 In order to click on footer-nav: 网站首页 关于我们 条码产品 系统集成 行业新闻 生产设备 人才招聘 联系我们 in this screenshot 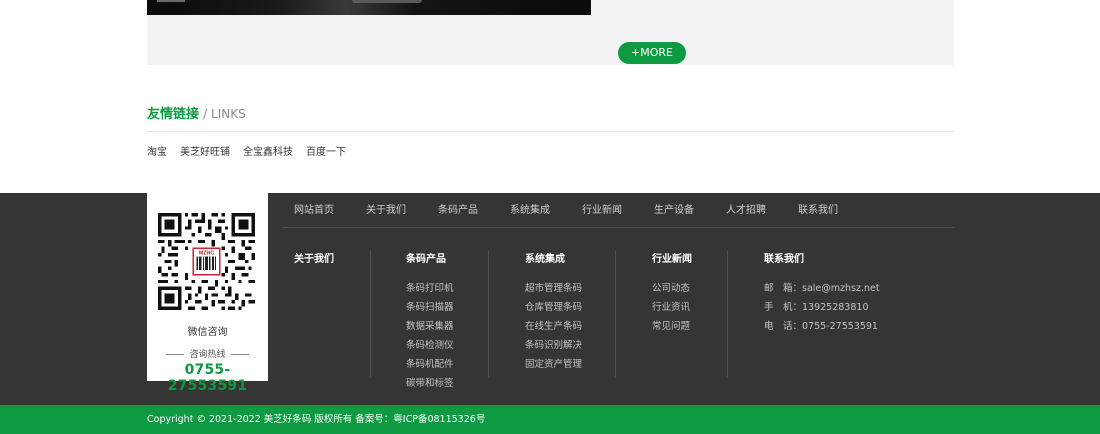, I will do `click(582, 211)`.